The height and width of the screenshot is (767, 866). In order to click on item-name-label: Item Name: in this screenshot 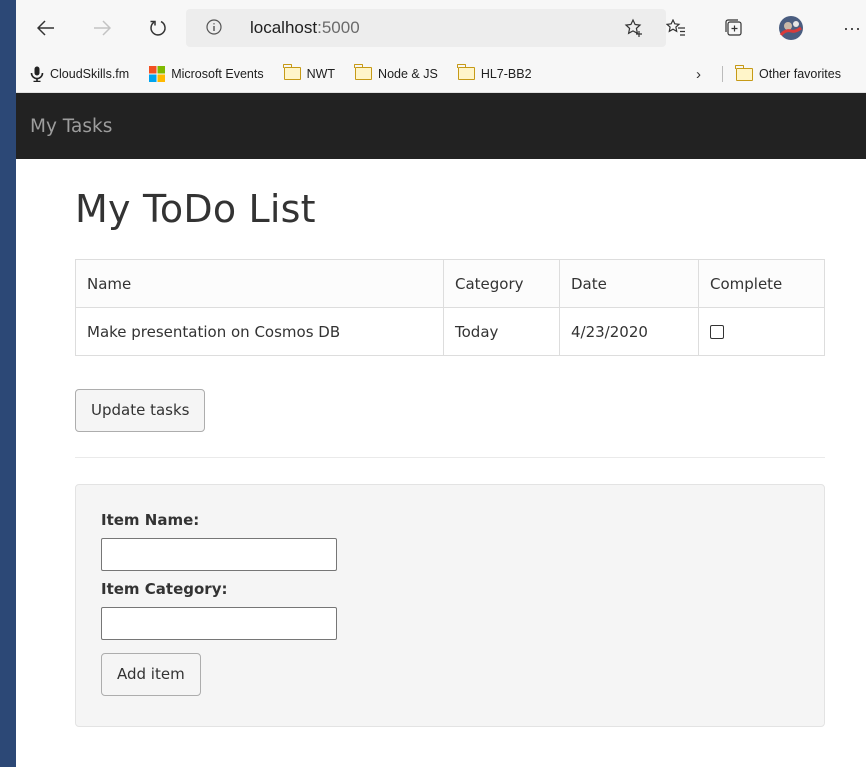, I will do `click(150, 520)`.